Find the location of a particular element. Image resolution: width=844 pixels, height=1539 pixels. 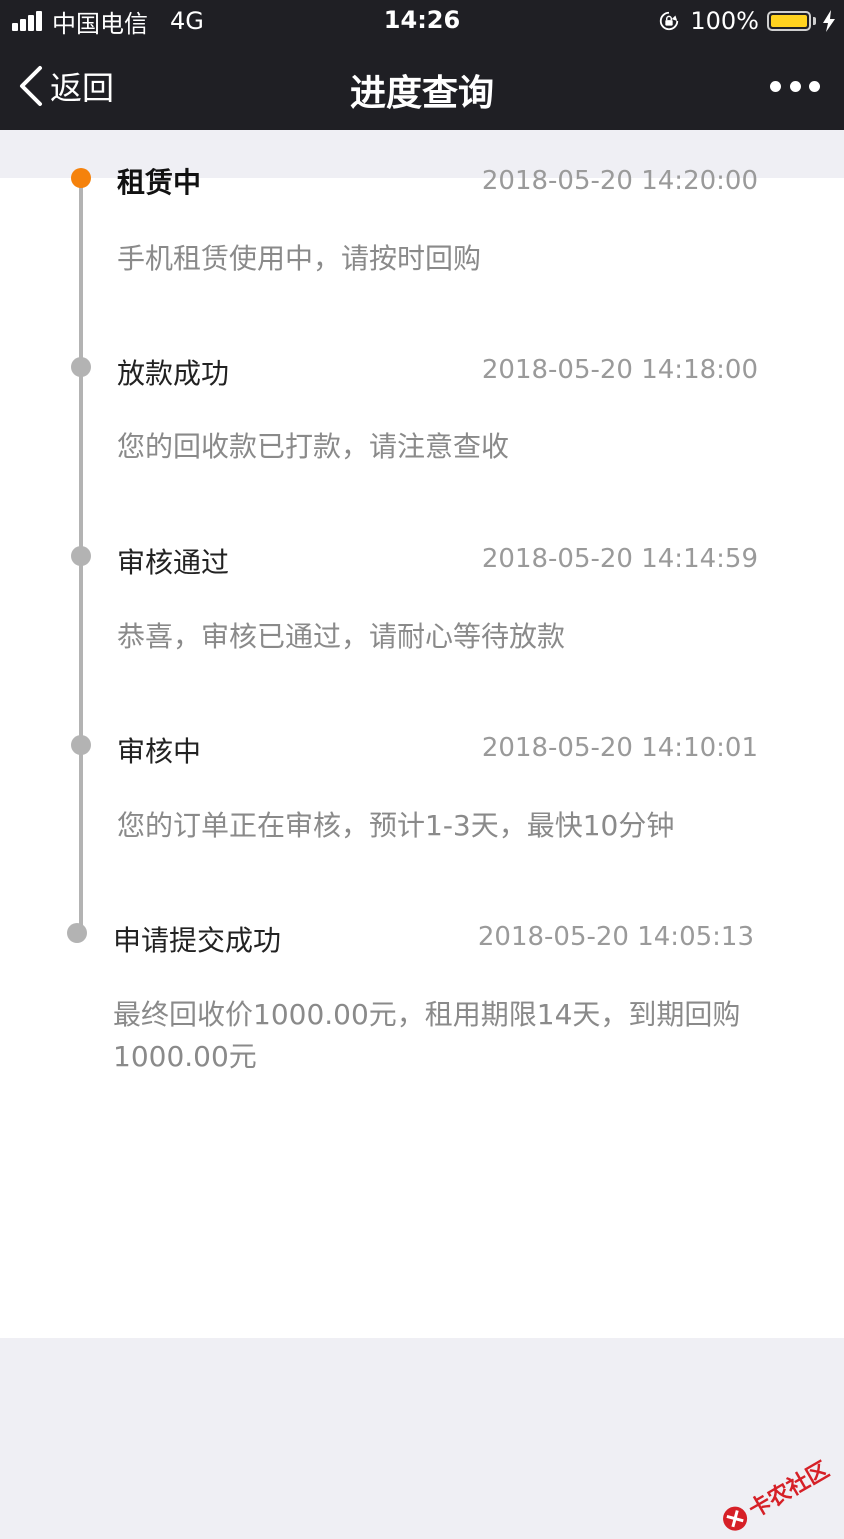

status-bar: 中国电信 4G 14:26 100% is located at coordinates (422, 22).